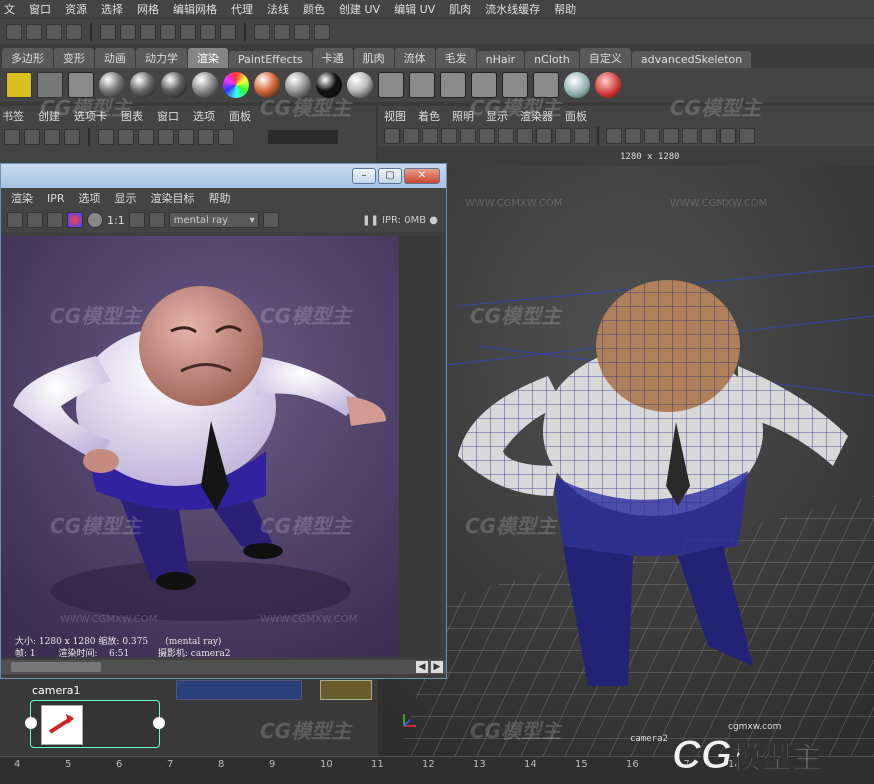  I want to click on render-view-icon, so click(262, 31).